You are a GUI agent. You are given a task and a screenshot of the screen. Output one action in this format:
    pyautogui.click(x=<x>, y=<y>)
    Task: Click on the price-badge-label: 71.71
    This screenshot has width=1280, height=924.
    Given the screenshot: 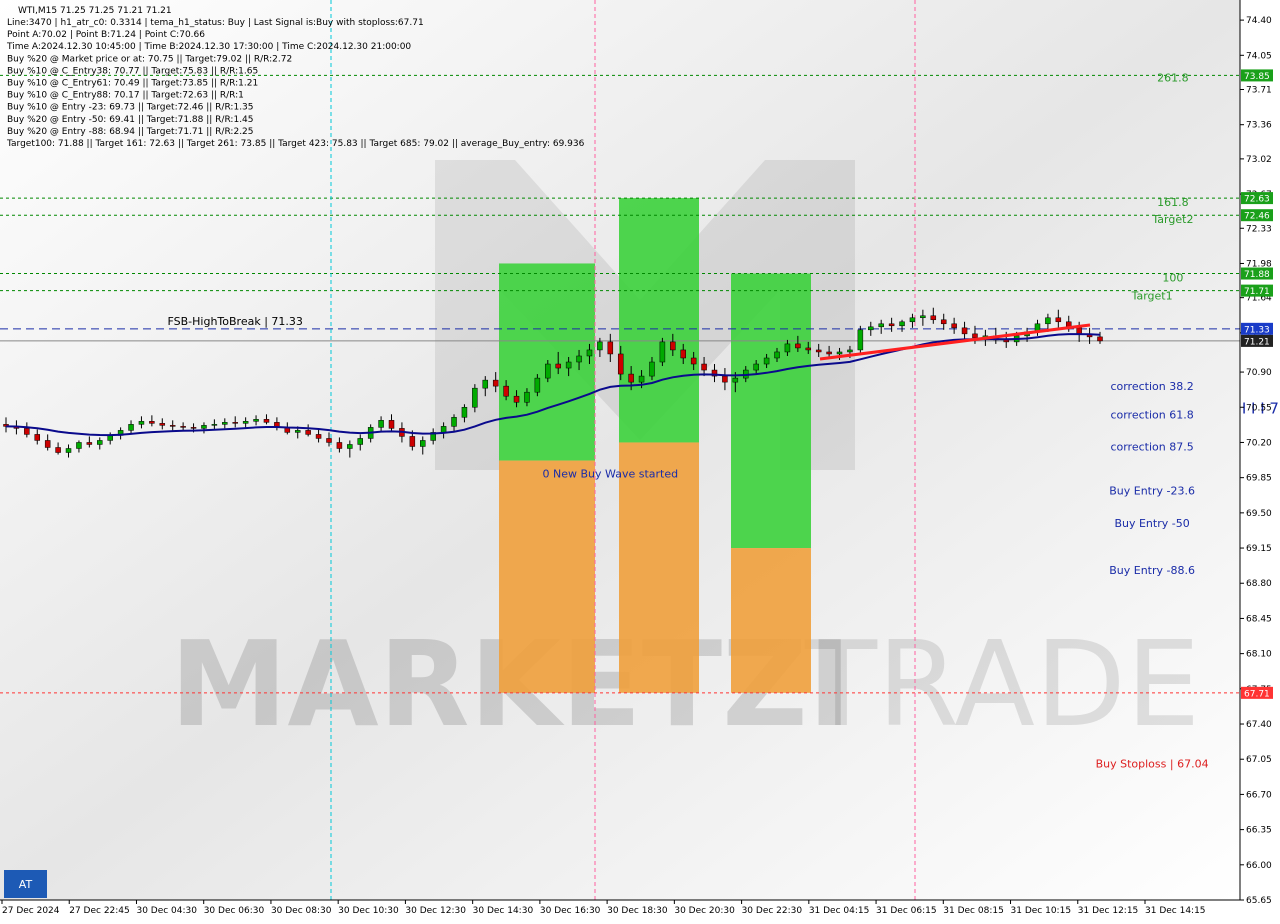 What is the action you would take?
    pyautogui.click(x=1257, y=292)
    